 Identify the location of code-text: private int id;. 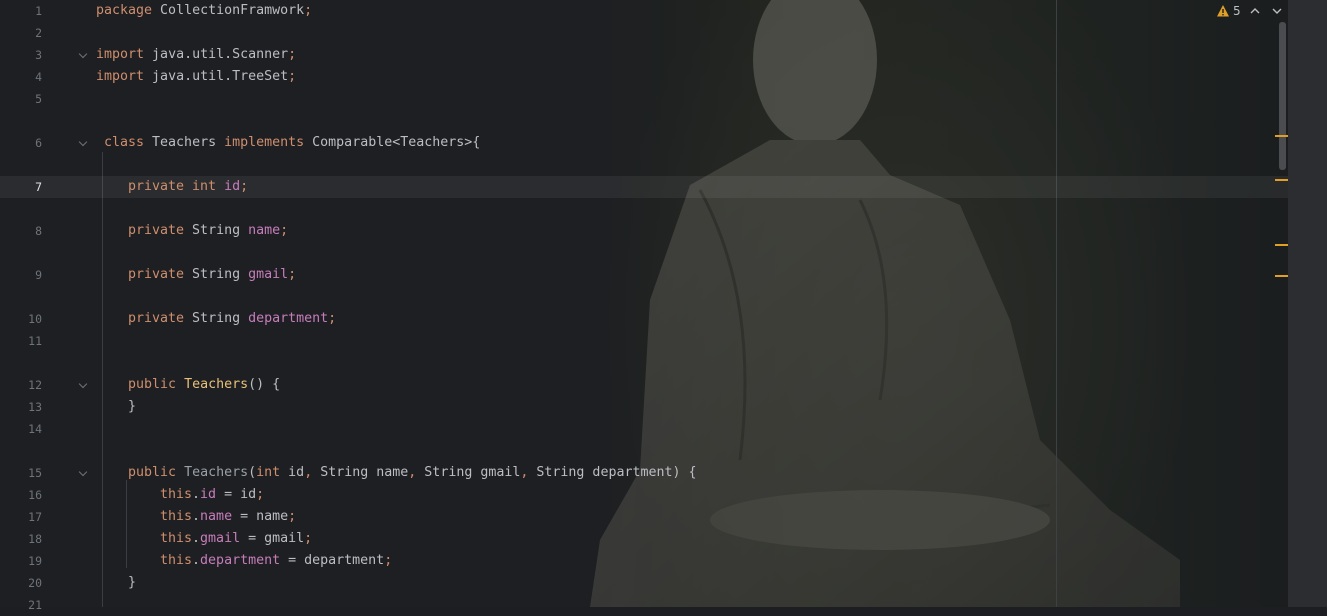
(188, 187).